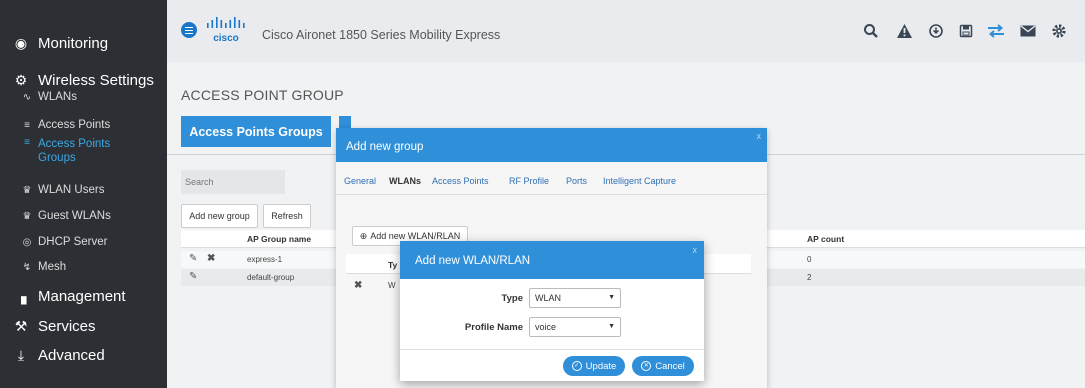 This screenshot has width=1085, height=388. I want to click on sidebar-item-access-points: ≡ Access Points, so click(83, 125).